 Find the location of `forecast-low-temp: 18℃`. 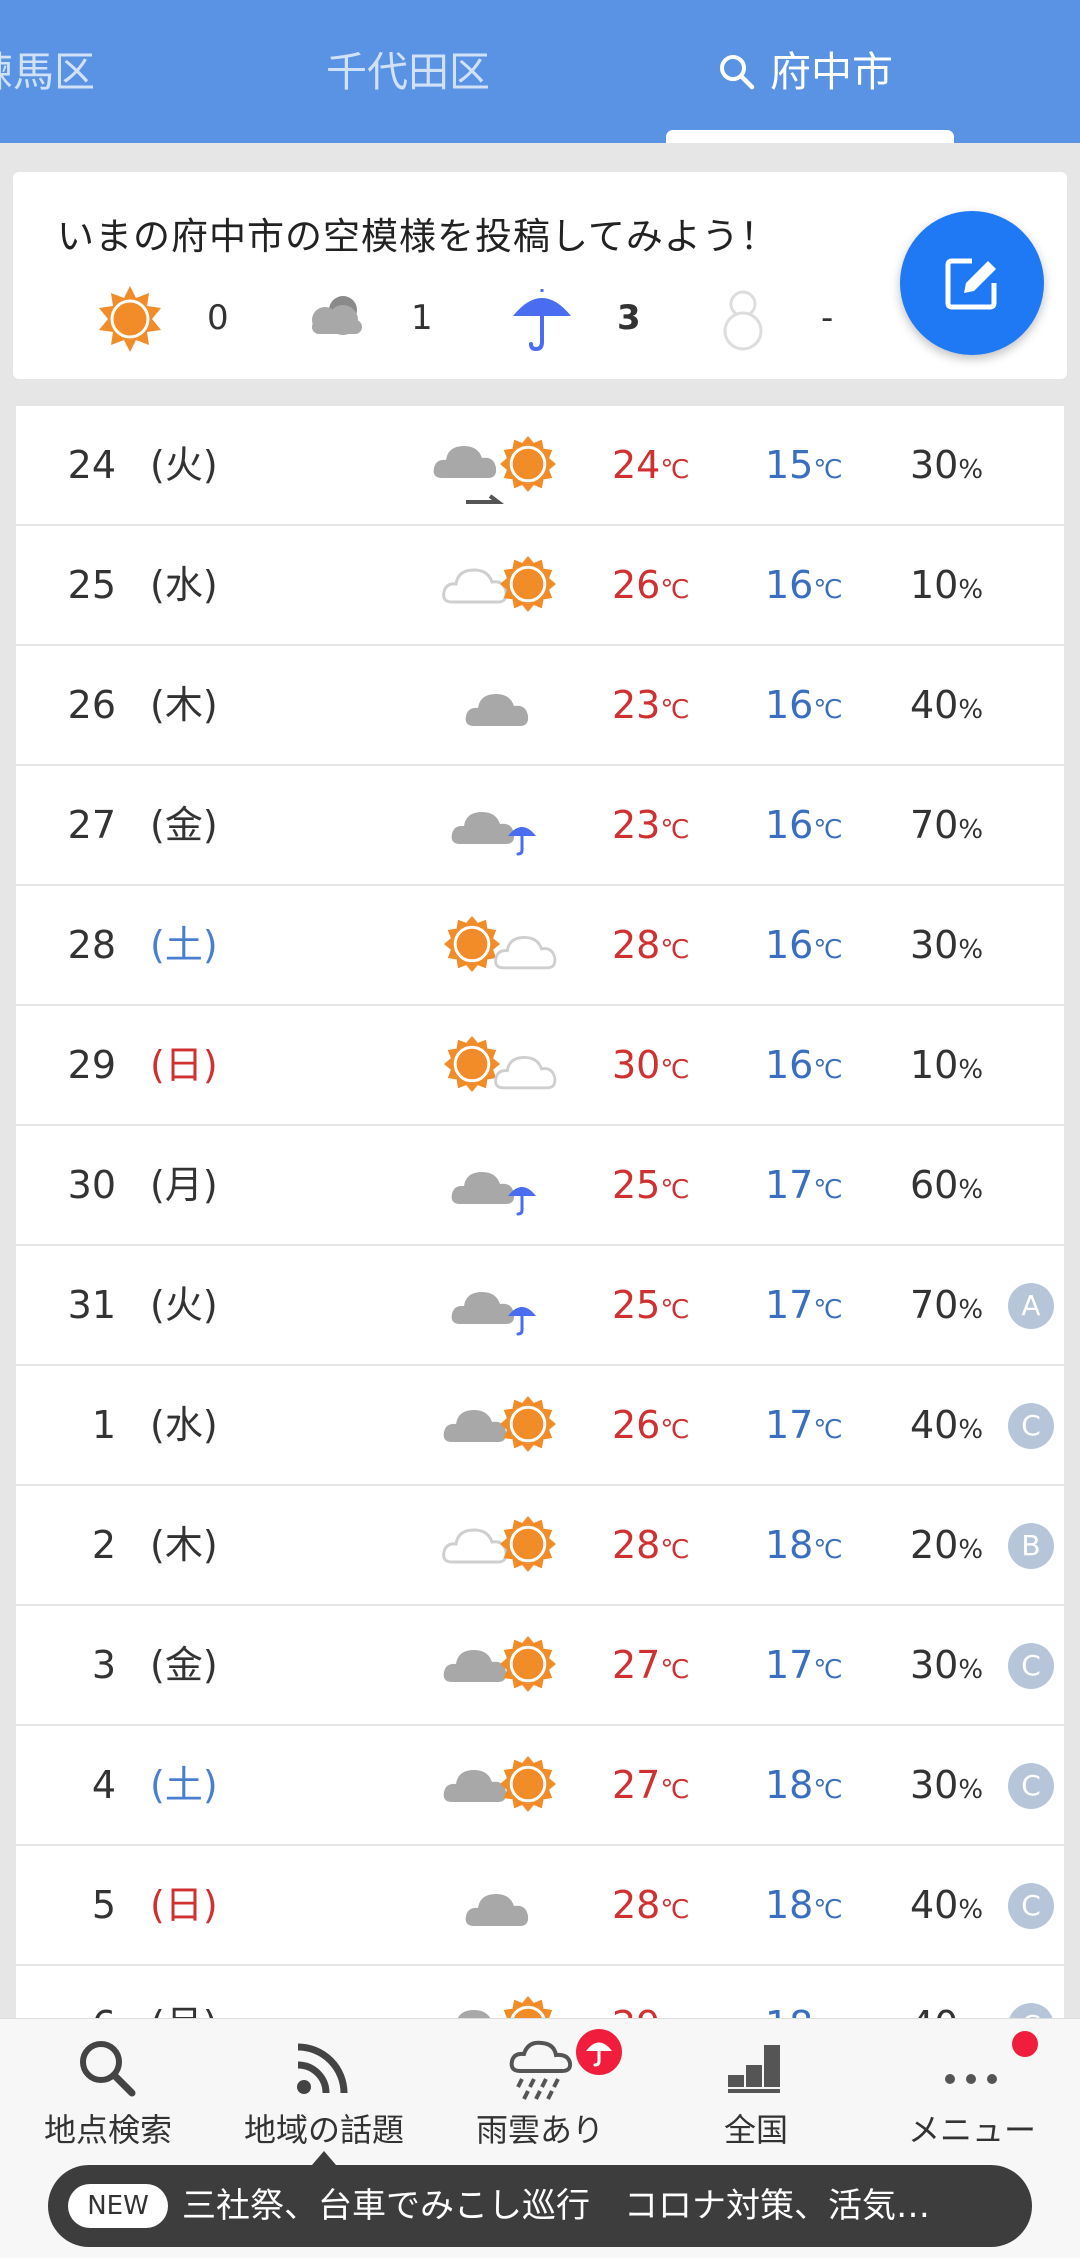

forecast-low-temp: 18℃ is located at coordinates (804, 1785).